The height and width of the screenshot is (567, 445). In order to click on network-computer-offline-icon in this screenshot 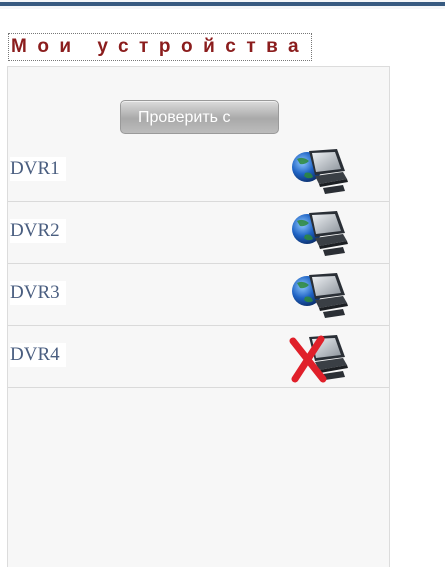, I will do `click(319, 357)`.